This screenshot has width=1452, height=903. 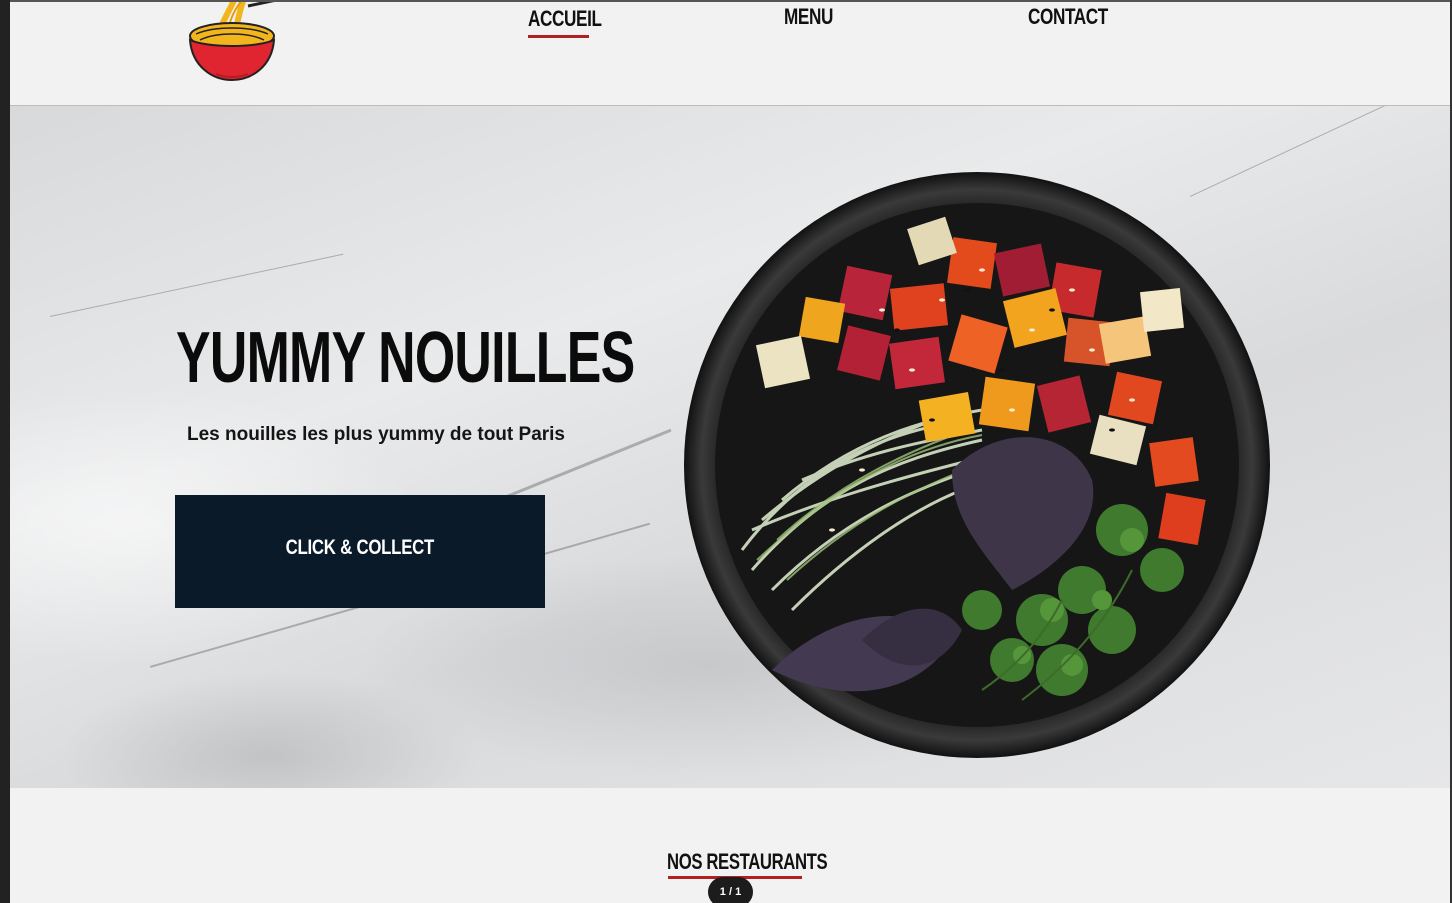 What do you see at coordinates (565, 19) in the screenshot?
I see `nav-accueil: ACCUEIL` at bounding box center [565, 19].